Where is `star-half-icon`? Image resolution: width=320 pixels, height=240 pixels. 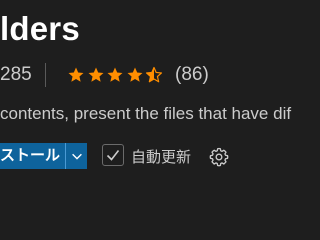 star-half-icon is located at coordinates (154, 74).